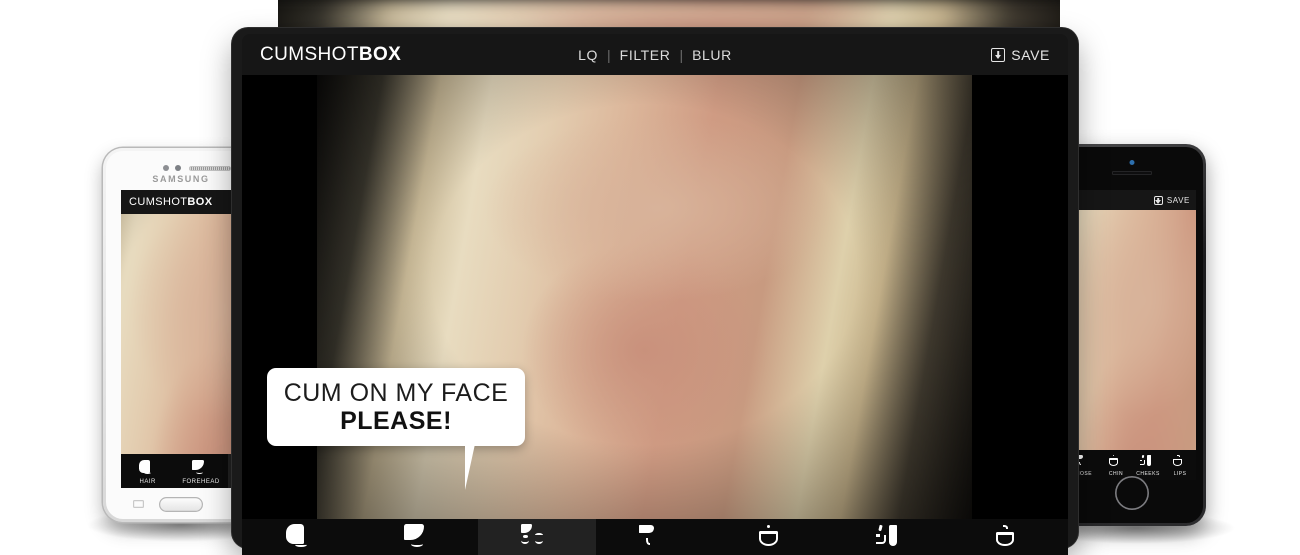 The image size is (1300, 555). Describe the element at coordinates (158, 202) in the screenshot. I see `phone-left-logo-prefix: CUMSHOT` at that location.